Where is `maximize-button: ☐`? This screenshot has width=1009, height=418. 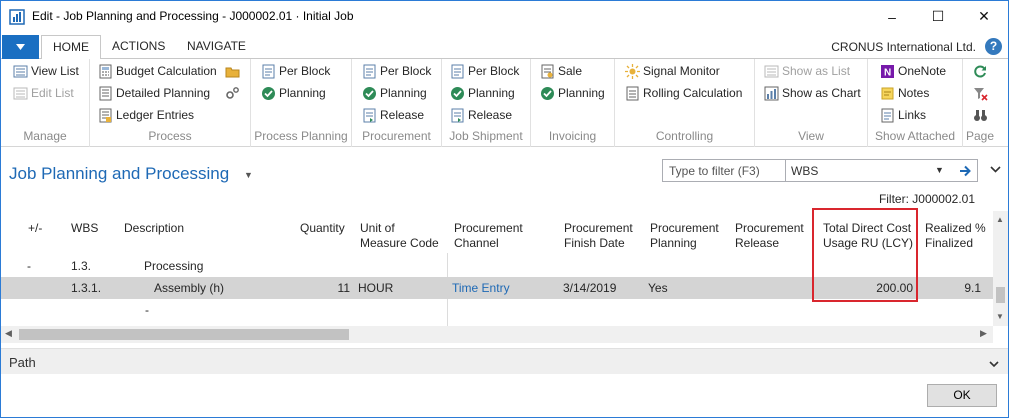
maximize-button: ☐ is located at coordinates (938, 16).